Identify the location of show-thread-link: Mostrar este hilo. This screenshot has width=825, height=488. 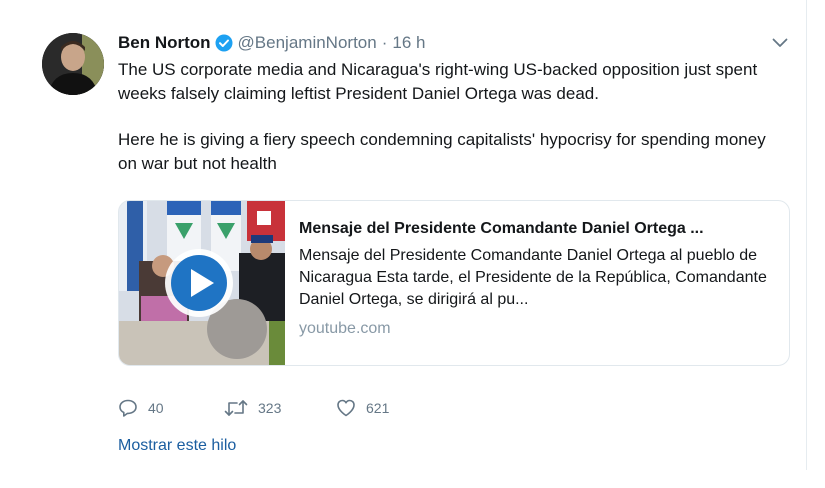
(177, 446).